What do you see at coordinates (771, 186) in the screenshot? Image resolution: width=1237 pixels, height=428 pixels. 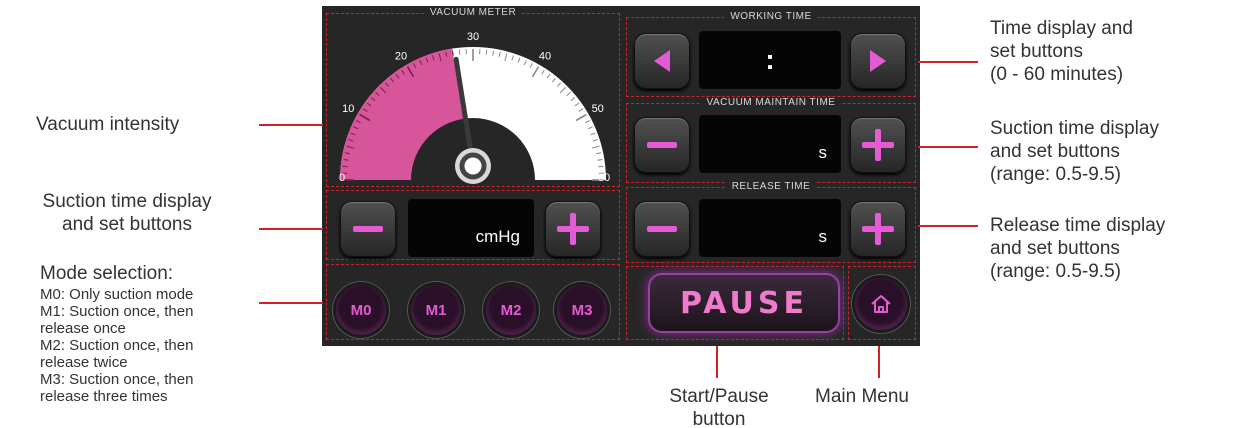 I see `release-time-title: RELEASE TIME` at bounding box center [771, 186].